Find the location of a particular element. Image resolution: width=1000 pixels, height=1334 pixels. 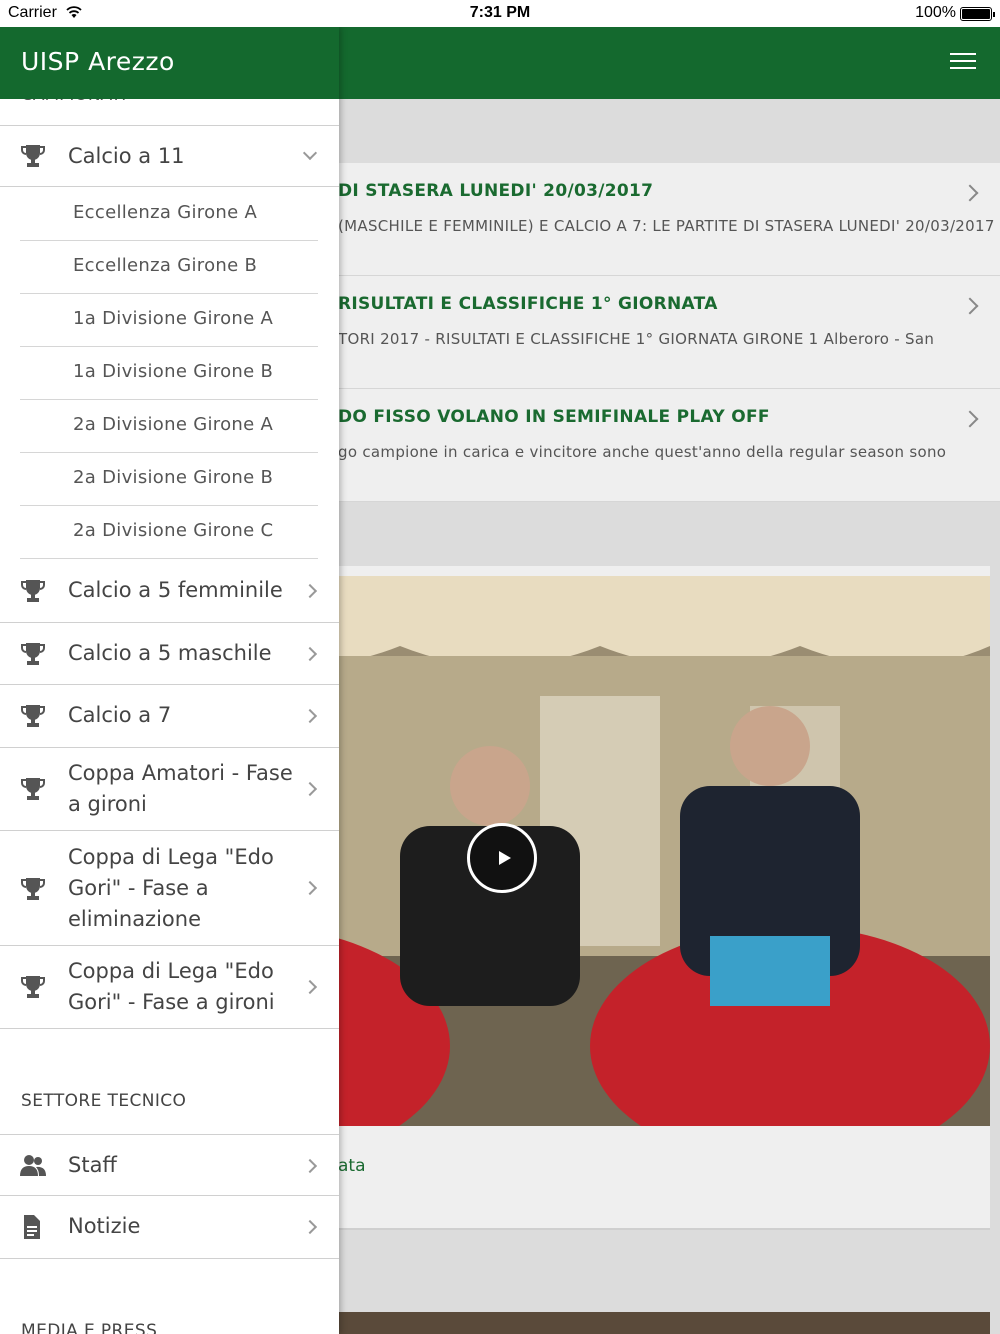

menu-item: Calcio a 5 femminile is located at coordinates (169, 591).